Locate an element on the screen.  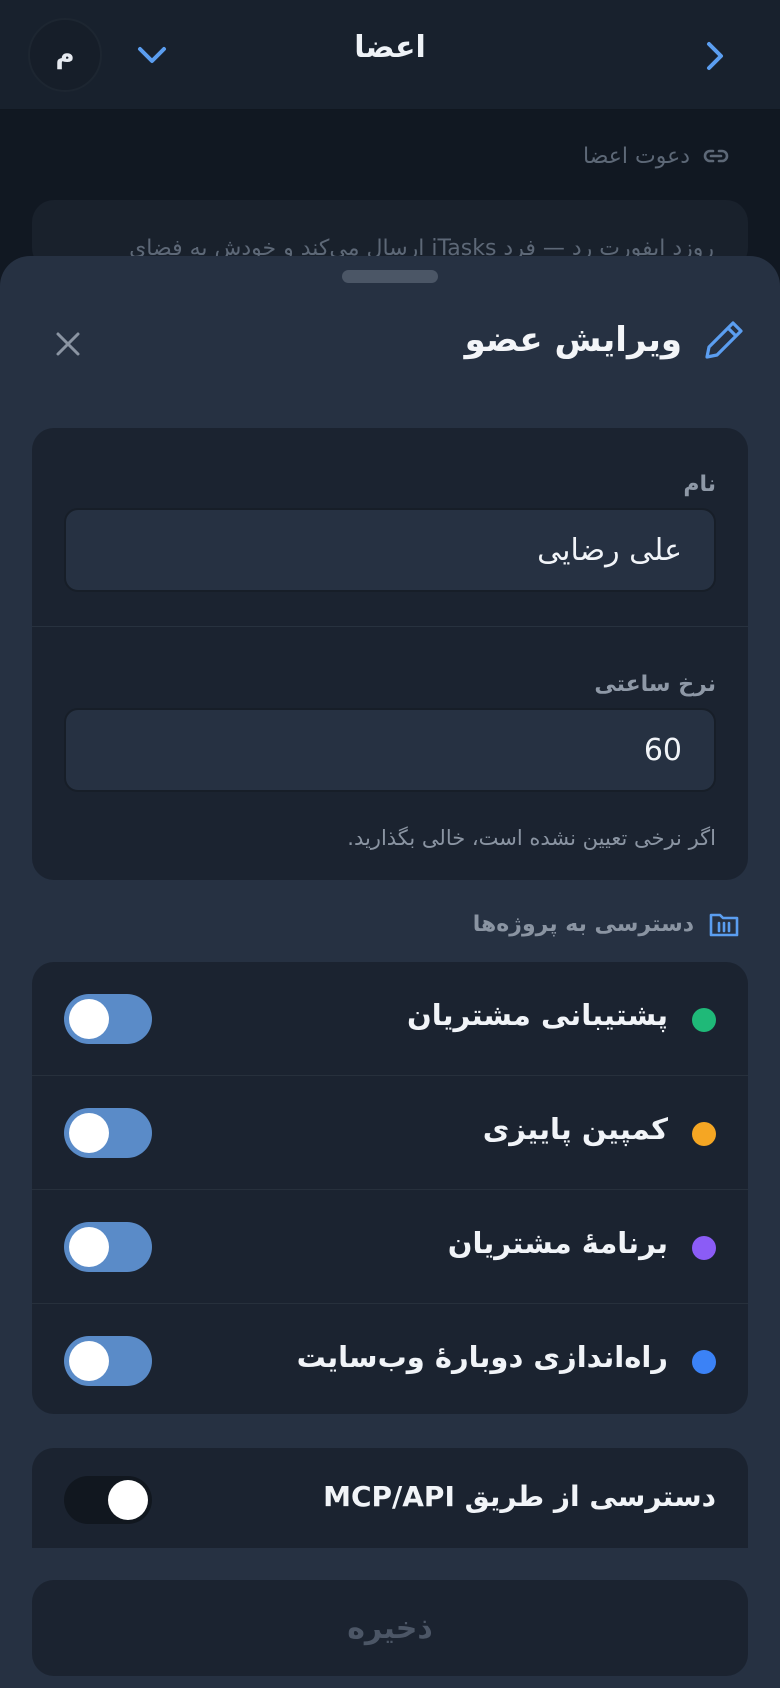
projects-access-heading: دسترسی به پروژه‌ها is located at coordinates (606, 924).